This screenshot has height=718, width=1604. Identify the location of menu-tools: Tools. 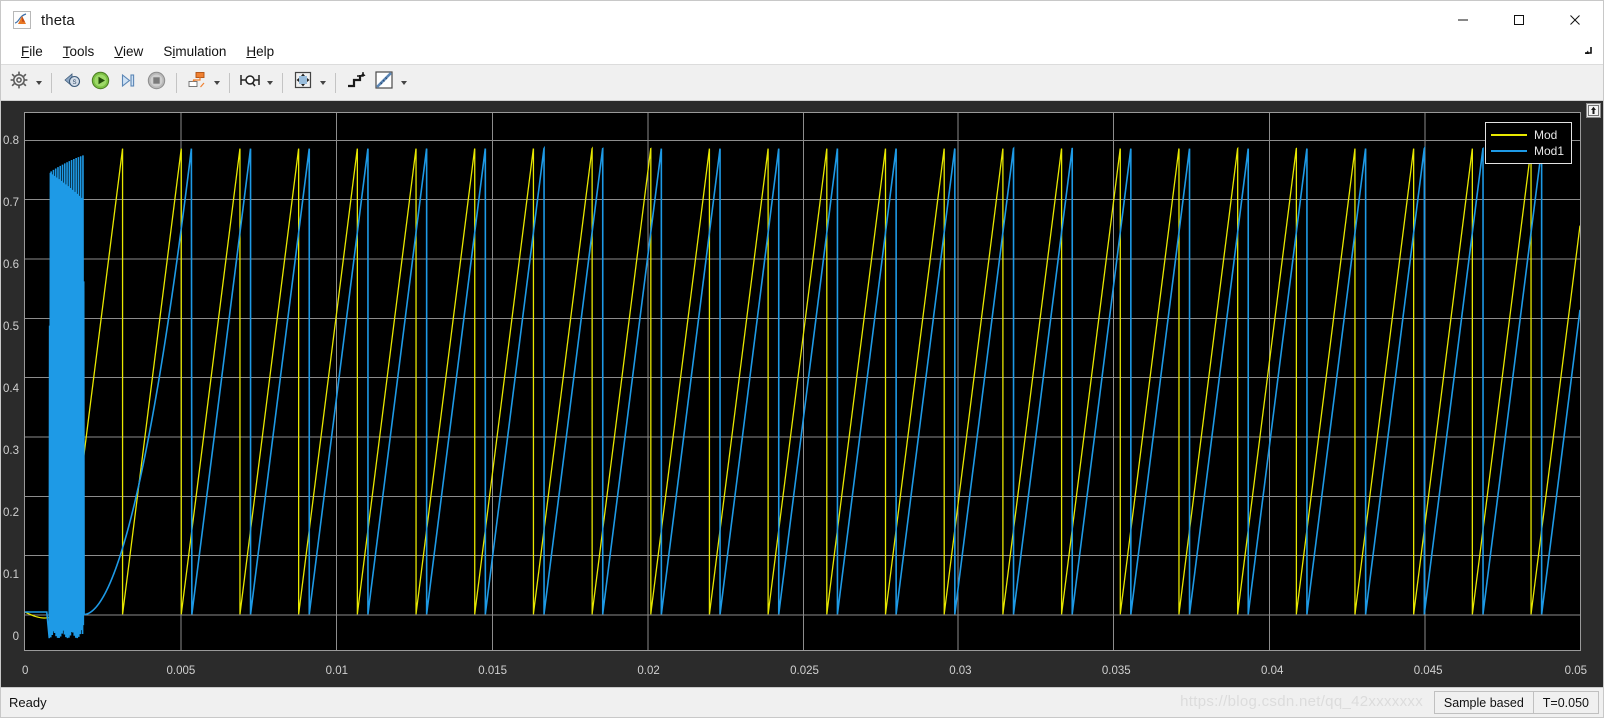
(79, 51).